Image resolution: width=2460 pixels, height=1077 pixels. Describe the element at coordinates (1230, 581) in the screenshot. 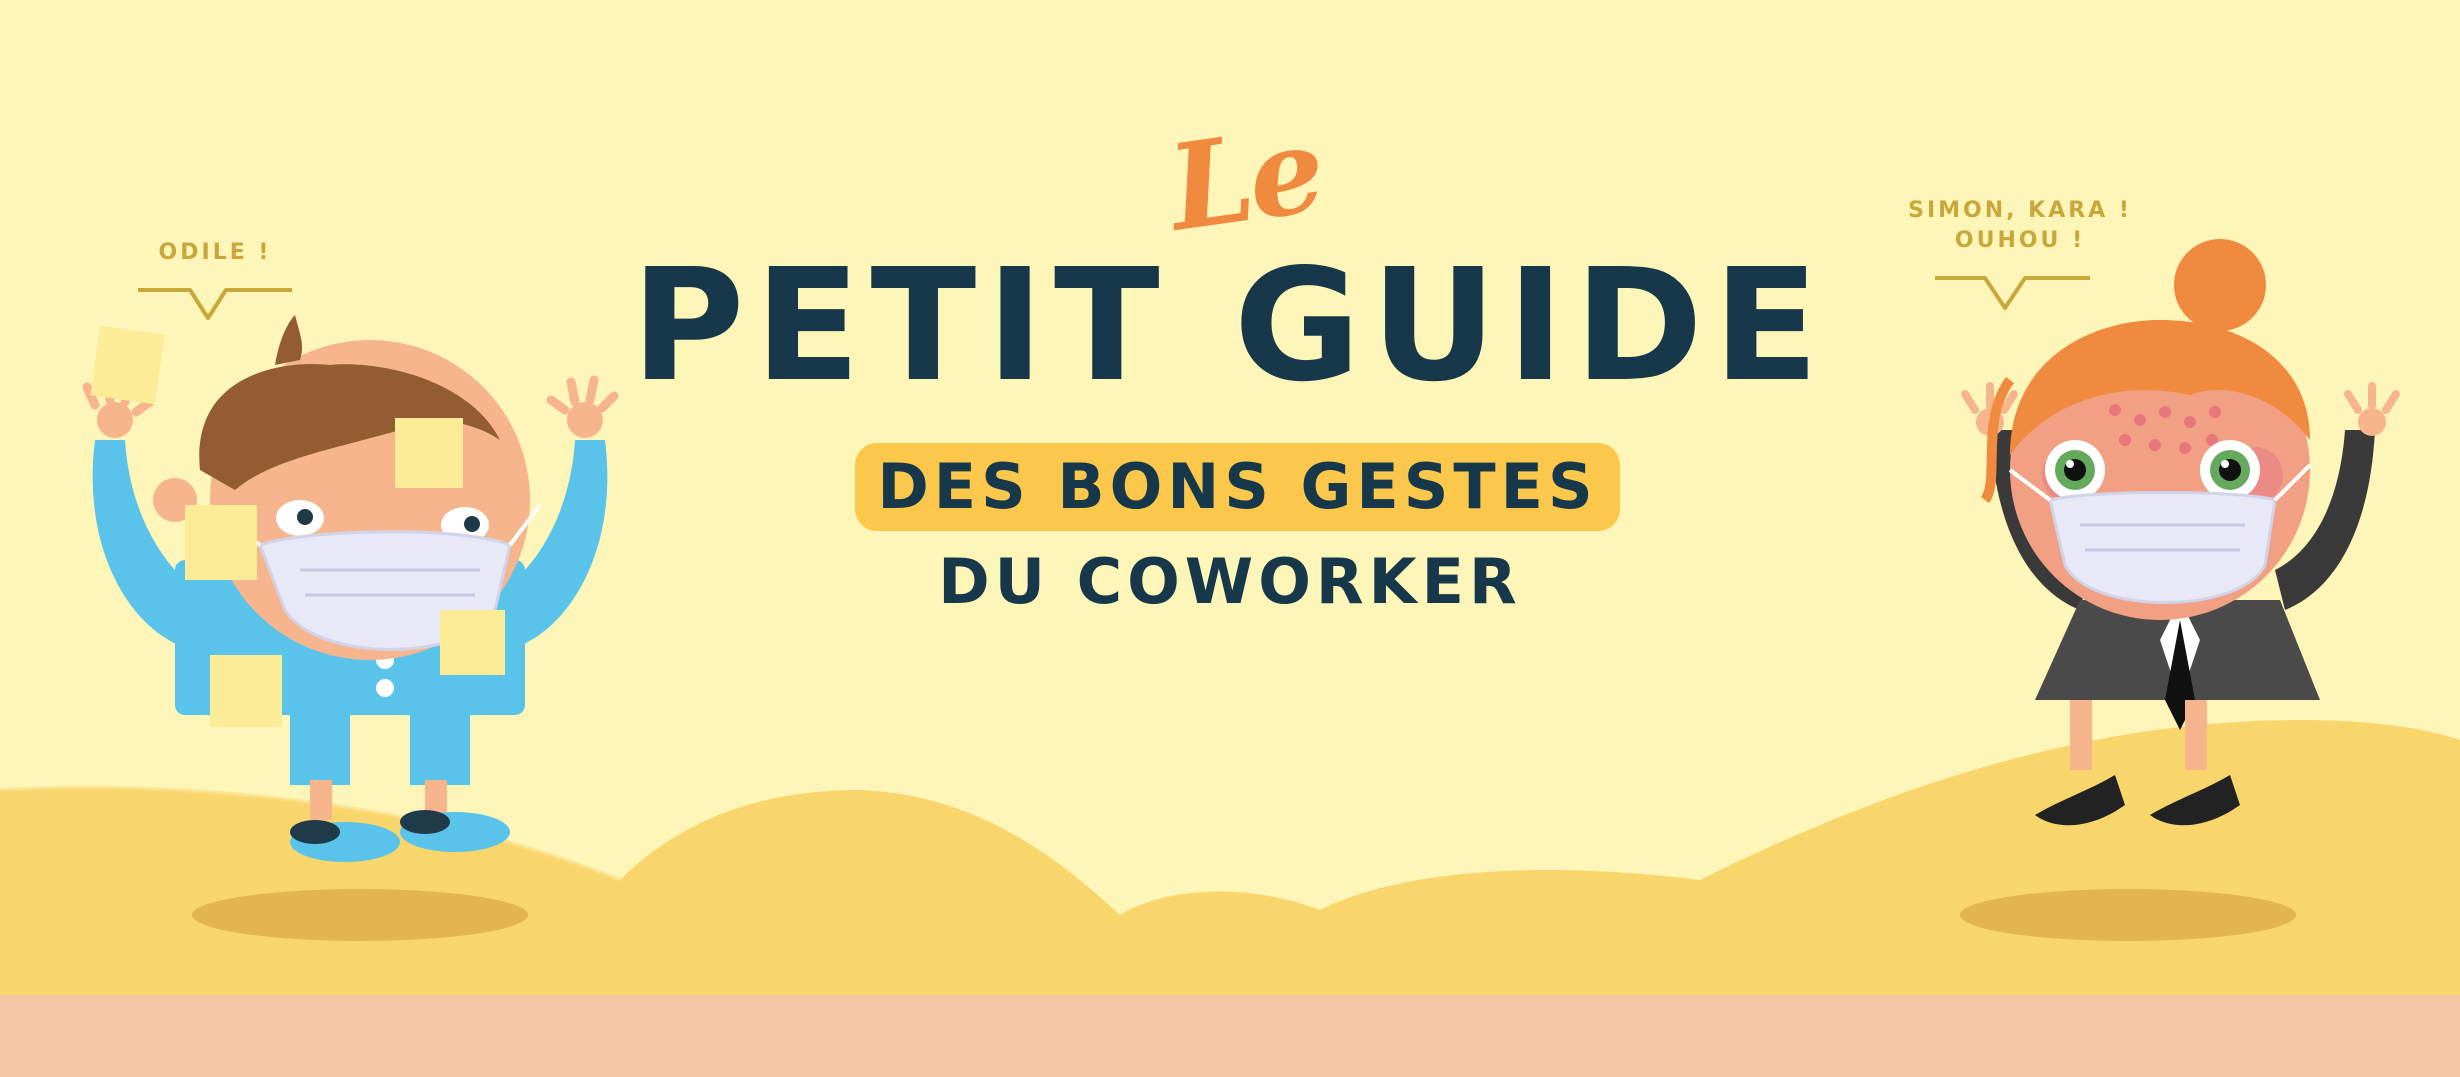

I see `subtitle-line-2: DU COWORKER` at that location.